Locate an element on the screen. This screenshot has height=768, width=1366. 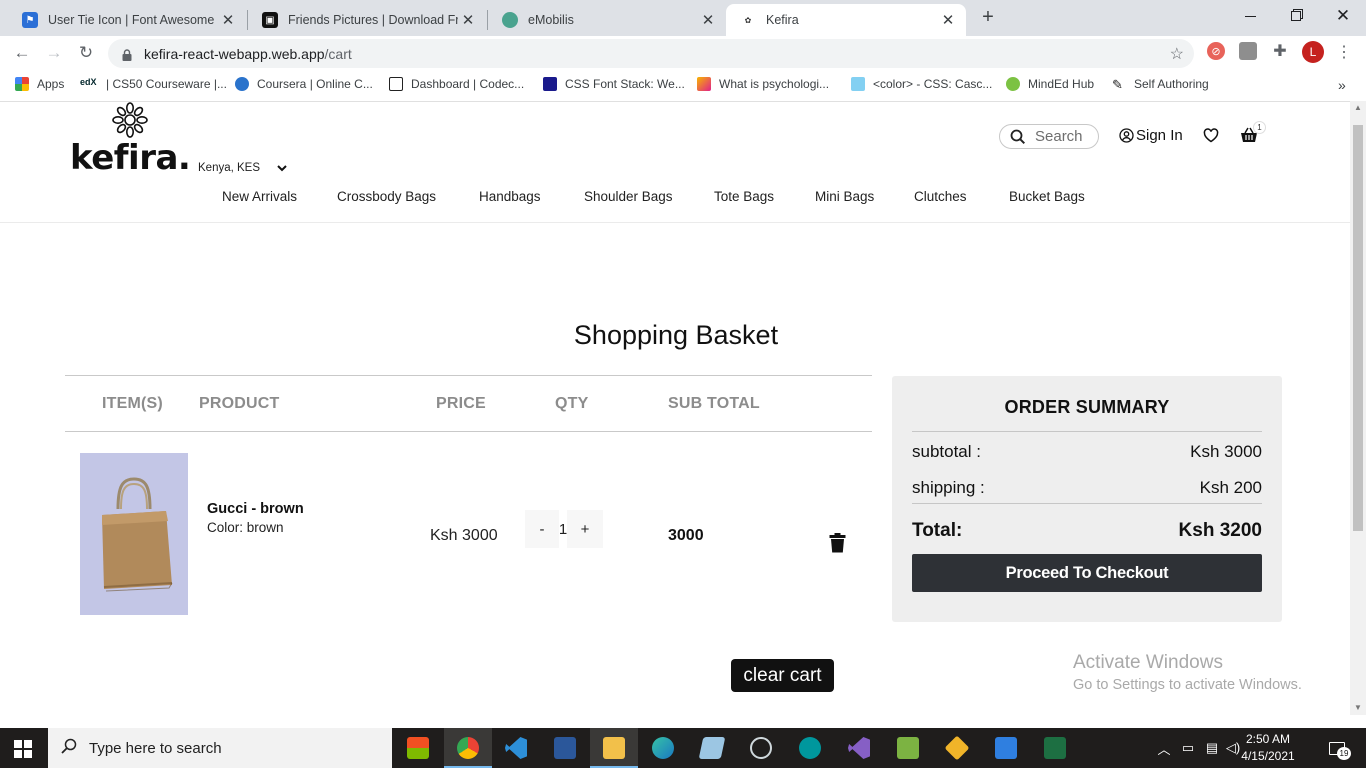
nav-new-arrivals: New Arrivals is located at coordinates (259, 196).